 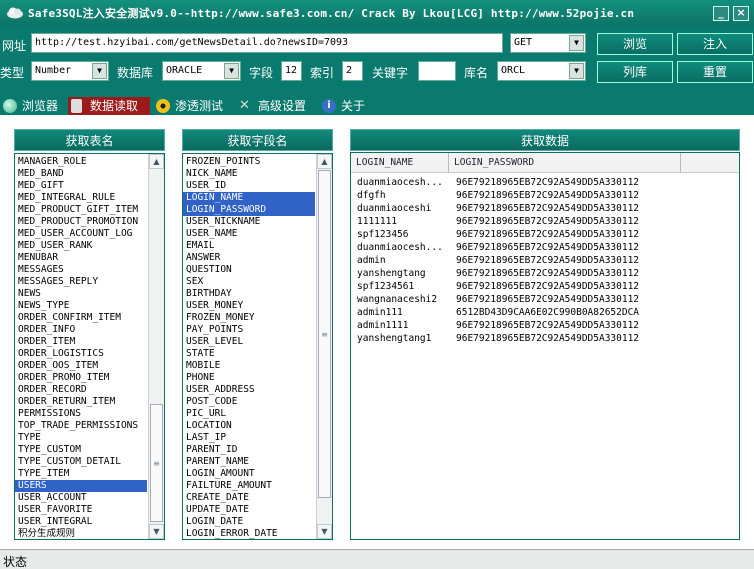 I want to click on table-row: dfgfh 96E79218965EB72C92A549DD5A330112, so click(x=545, y=195).